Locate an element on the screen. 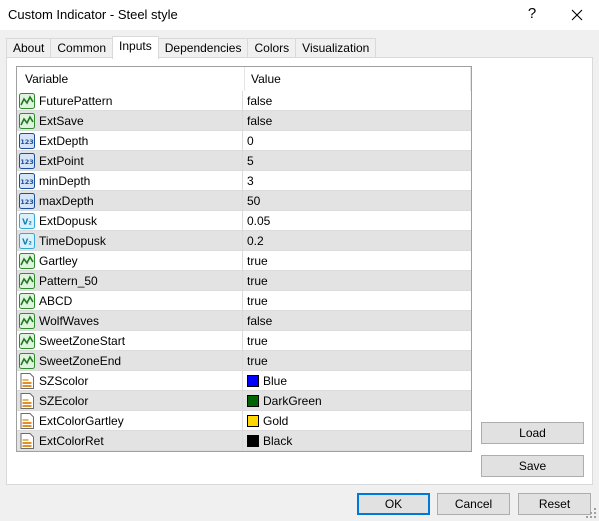 This screenshot has height=521, width=599. grid-header: Variable Value is located at coordinates (244, 79).